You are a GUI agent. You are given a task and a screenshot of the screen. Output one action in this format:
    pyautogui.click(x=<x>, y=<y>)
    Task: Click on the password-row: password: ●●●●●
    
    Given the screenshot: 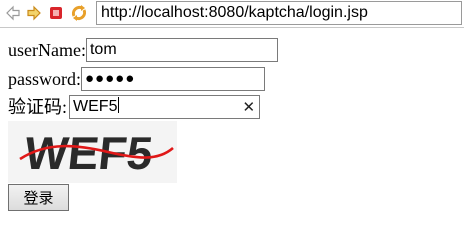 What is the action you would take?
    pyautogui.click(x=136, y=79)
    